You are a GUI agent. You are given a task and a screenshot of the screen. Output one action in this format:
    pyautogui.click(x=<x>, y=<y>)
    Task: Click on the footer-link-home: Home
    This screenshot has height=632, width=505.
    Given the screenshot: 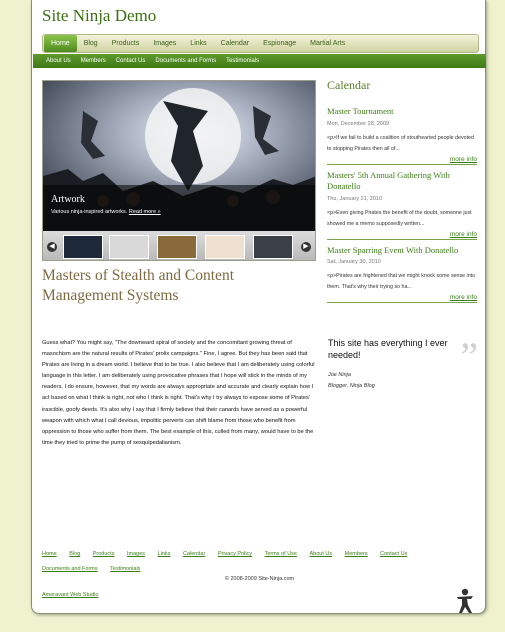 What is the action you would take?
    pyautogui.click(x=49, y=554)
    